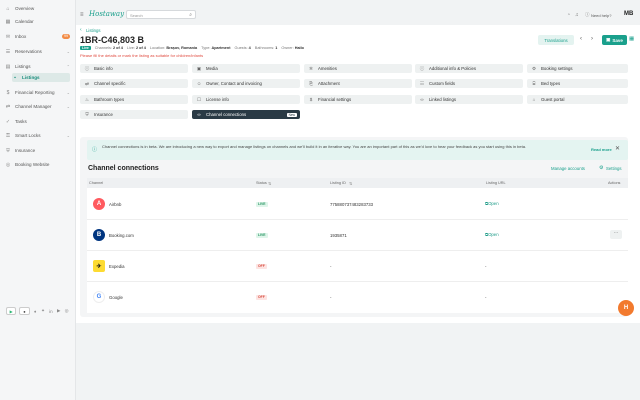  I want to click on column-status: Status, so click(261, 183).